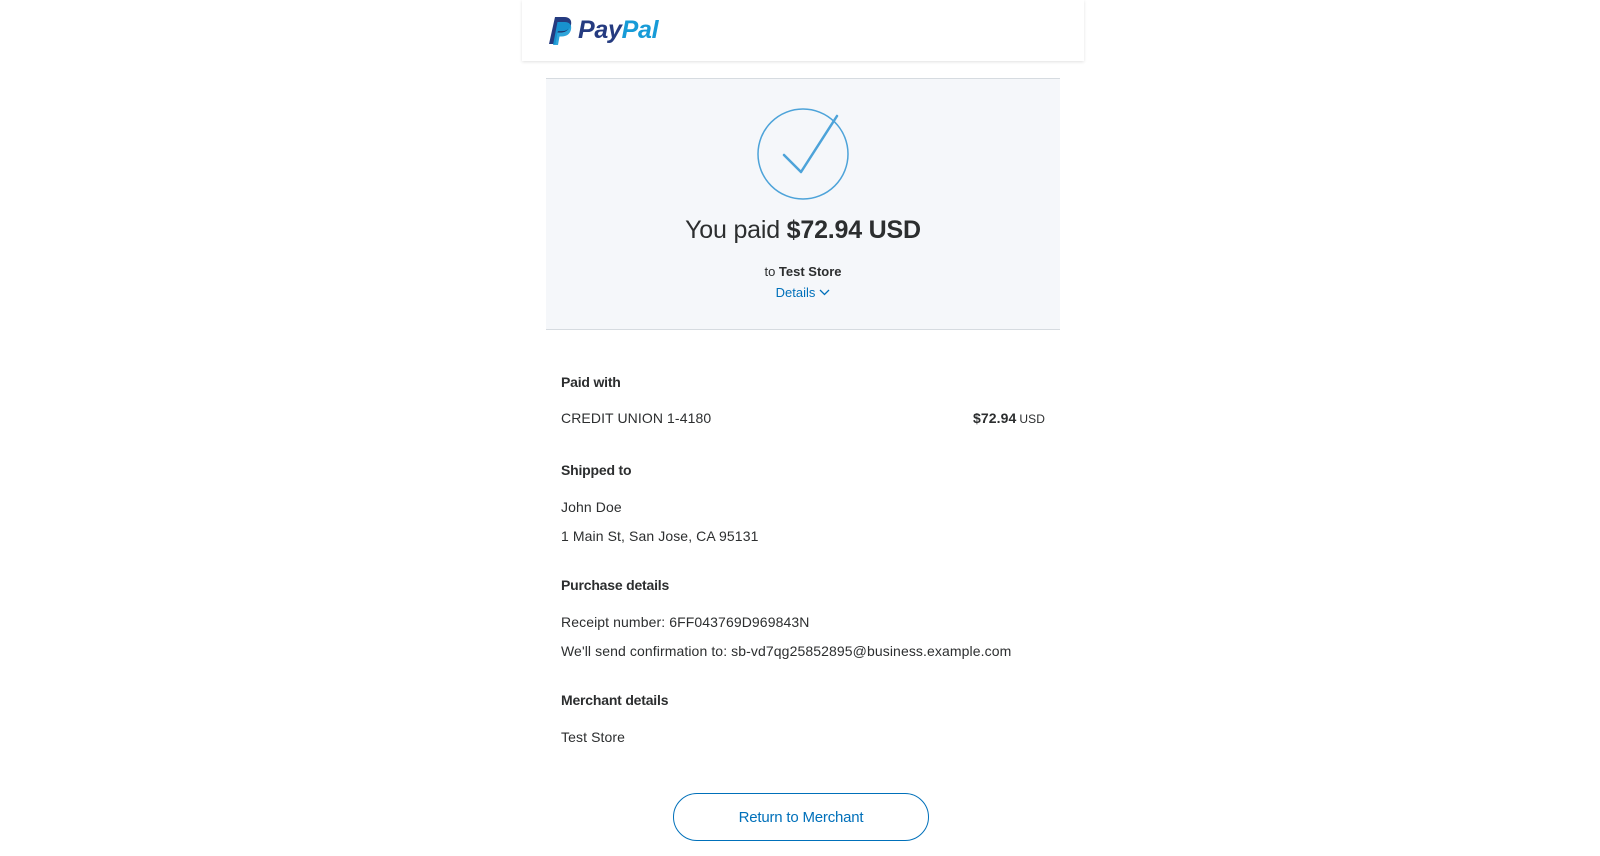  What do you see at coordinates (593, 737) in the screenshot?
I see `merchant-name: Test Store` at bounding box center [593, 737].